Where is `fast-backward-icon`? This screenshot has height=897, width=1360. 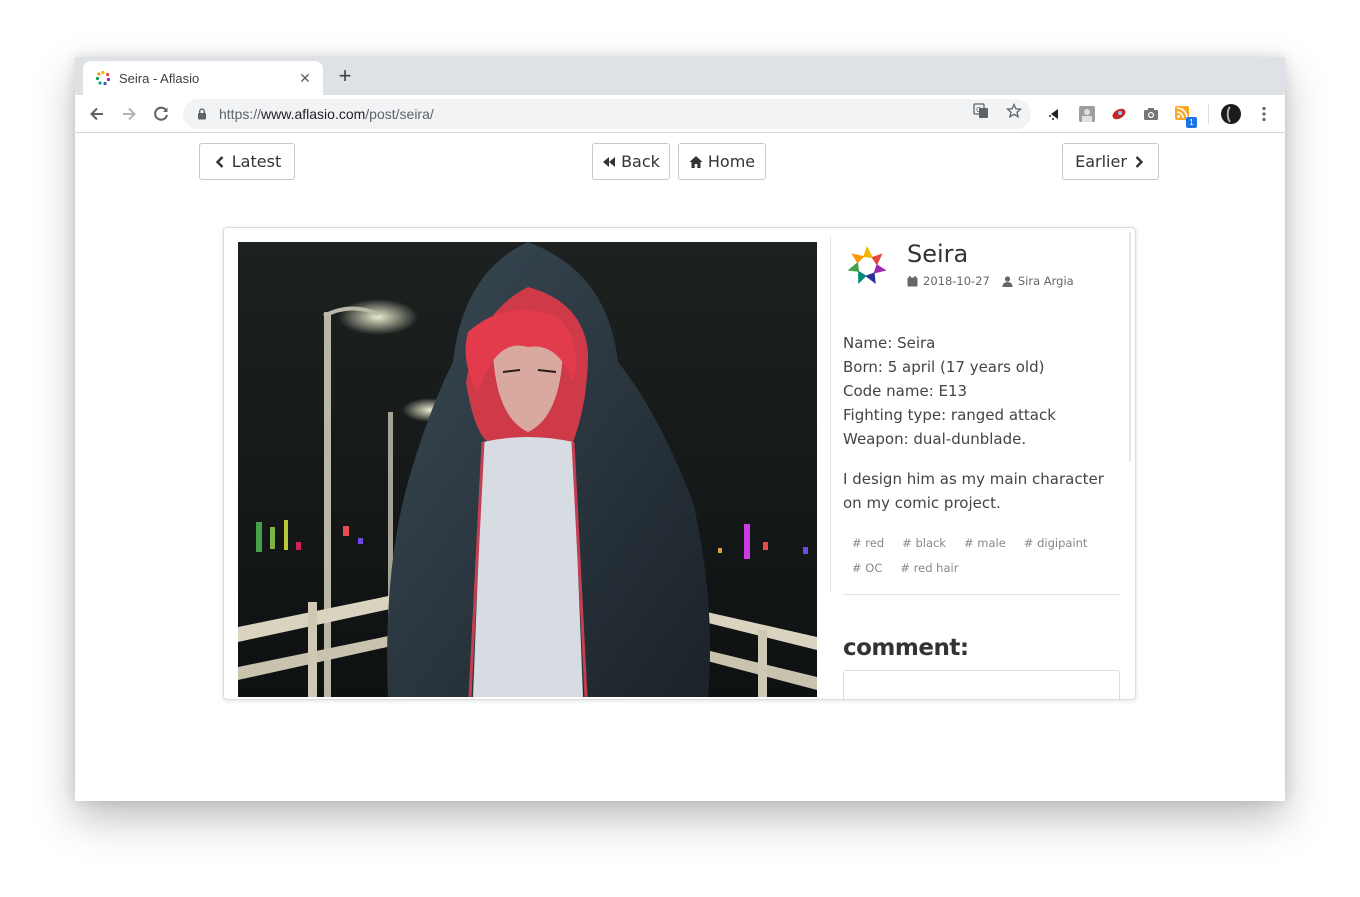 fast-backward-icon is located at coordinates (609, 161).